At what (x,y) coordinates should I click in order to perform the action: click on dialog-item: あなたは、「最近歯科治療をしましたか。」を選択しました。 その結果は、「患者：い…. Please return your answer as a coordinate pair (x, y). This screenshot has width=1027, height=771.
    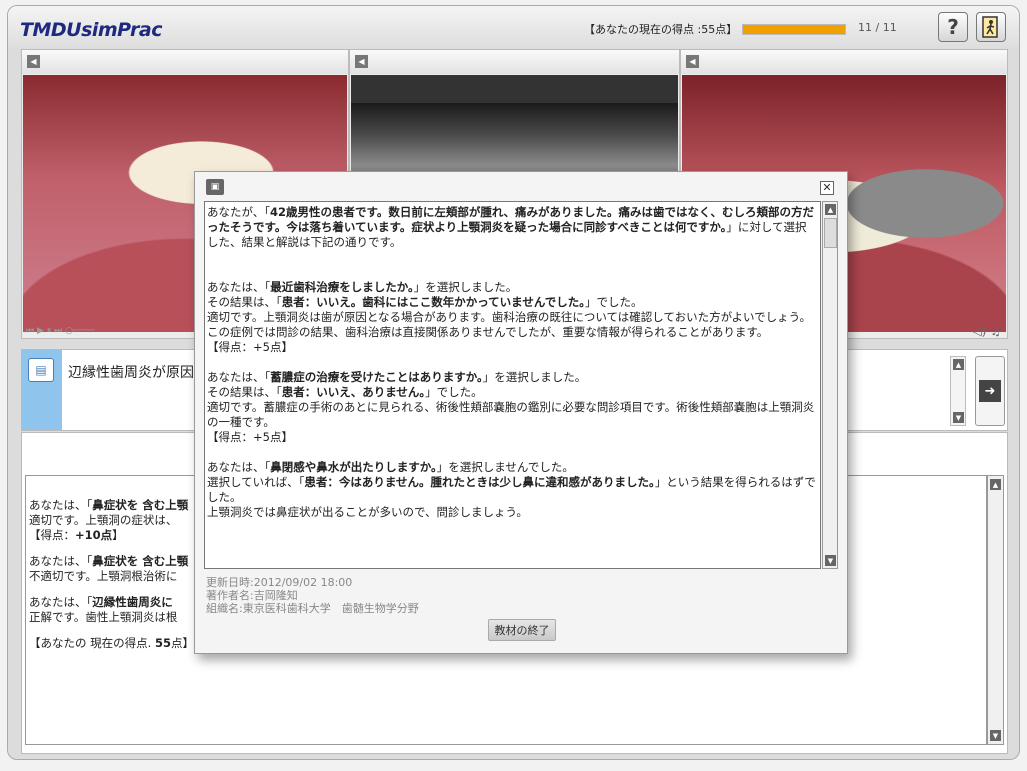
    Looking at the image, I should click on (509, 317).